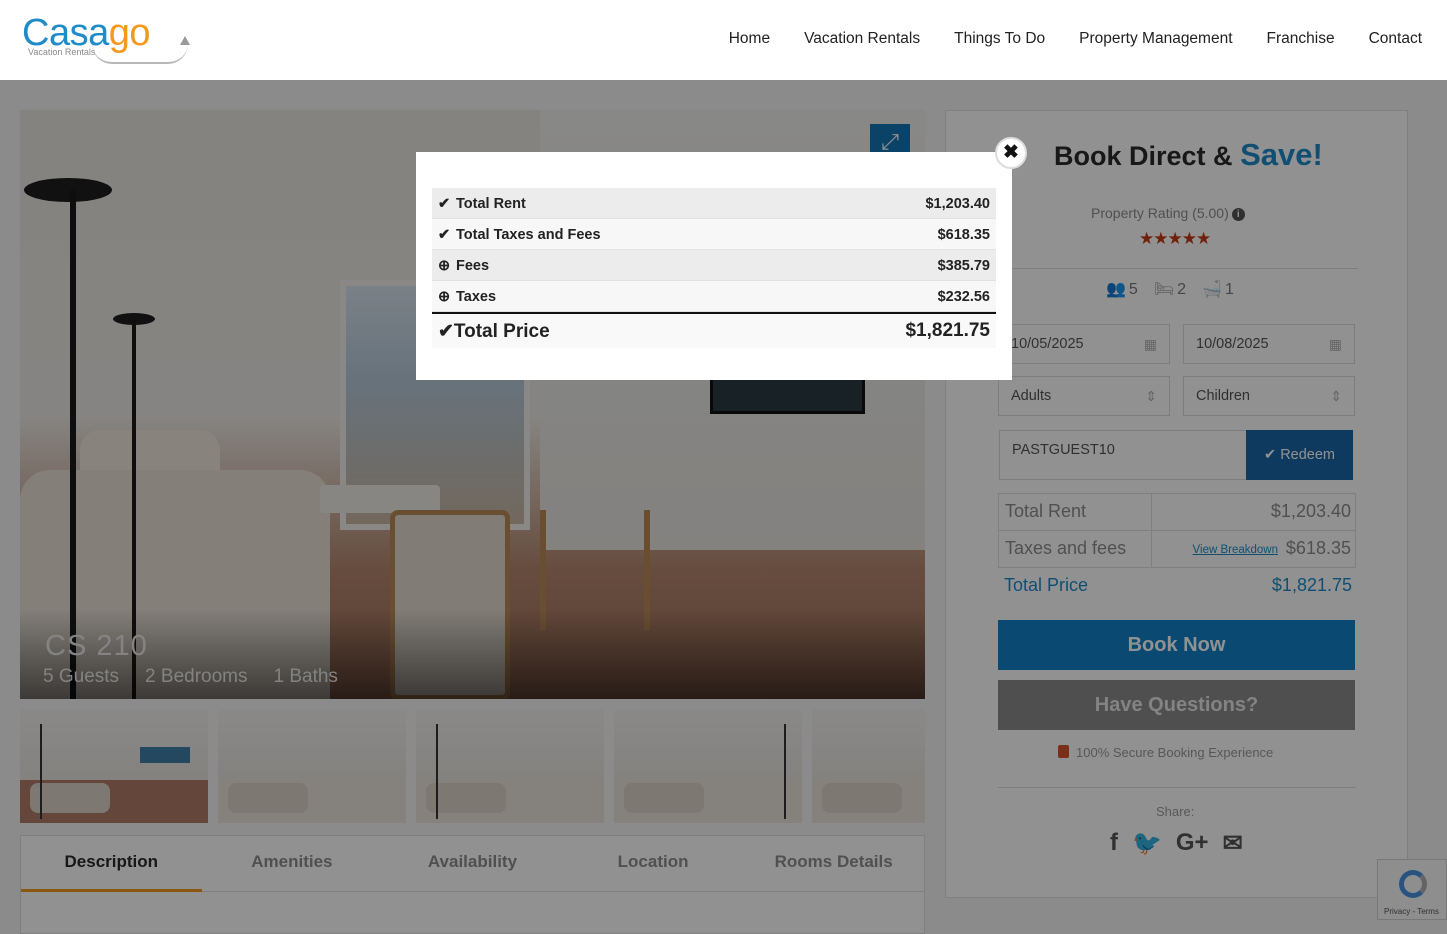 This screenshot has height=934, width=1447. Describe the element at coordinates (62, 52) in the screenshot. I see `logo-tagline: Vacation Rentals` at that location.